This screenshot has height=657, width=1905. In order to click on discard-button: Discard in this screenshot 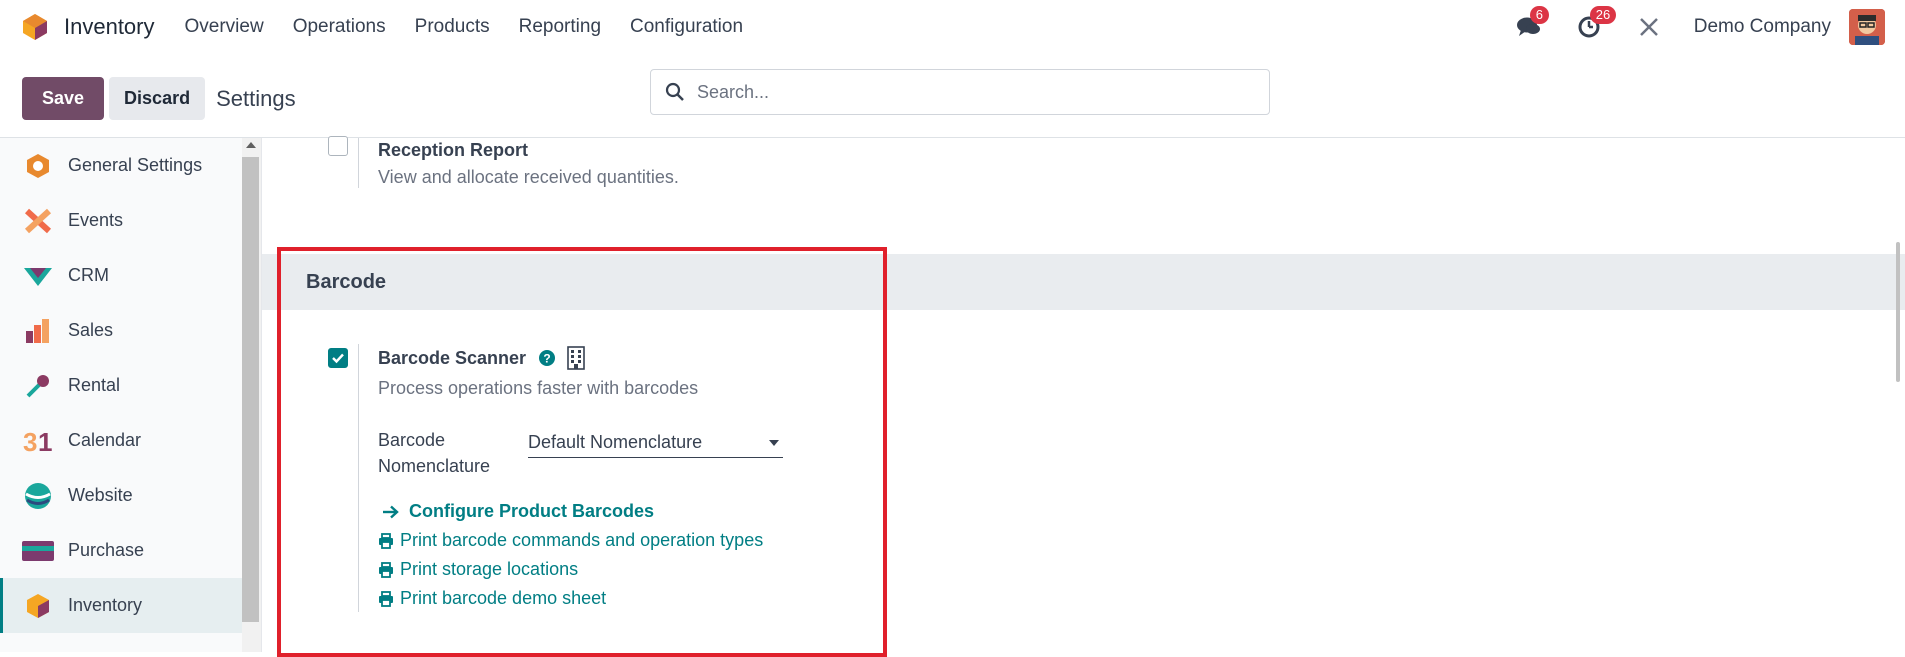, I will do `click(157, 98)`.